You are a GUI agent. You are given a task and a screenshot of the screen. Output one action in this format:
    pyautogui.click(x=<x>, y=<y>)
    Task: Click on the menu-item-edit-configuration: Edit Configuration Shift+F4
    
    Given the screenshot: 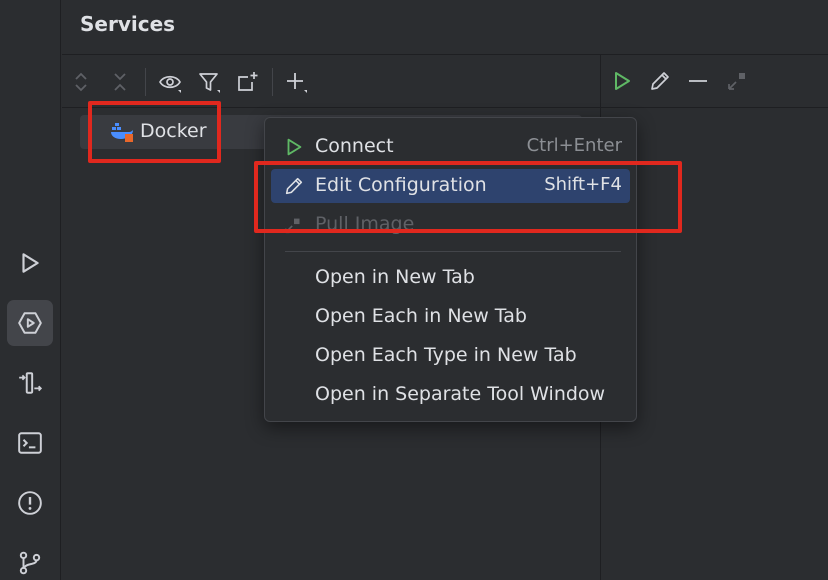 What is the action you would take?
    pyautogui.click(x=450, y=186)
    